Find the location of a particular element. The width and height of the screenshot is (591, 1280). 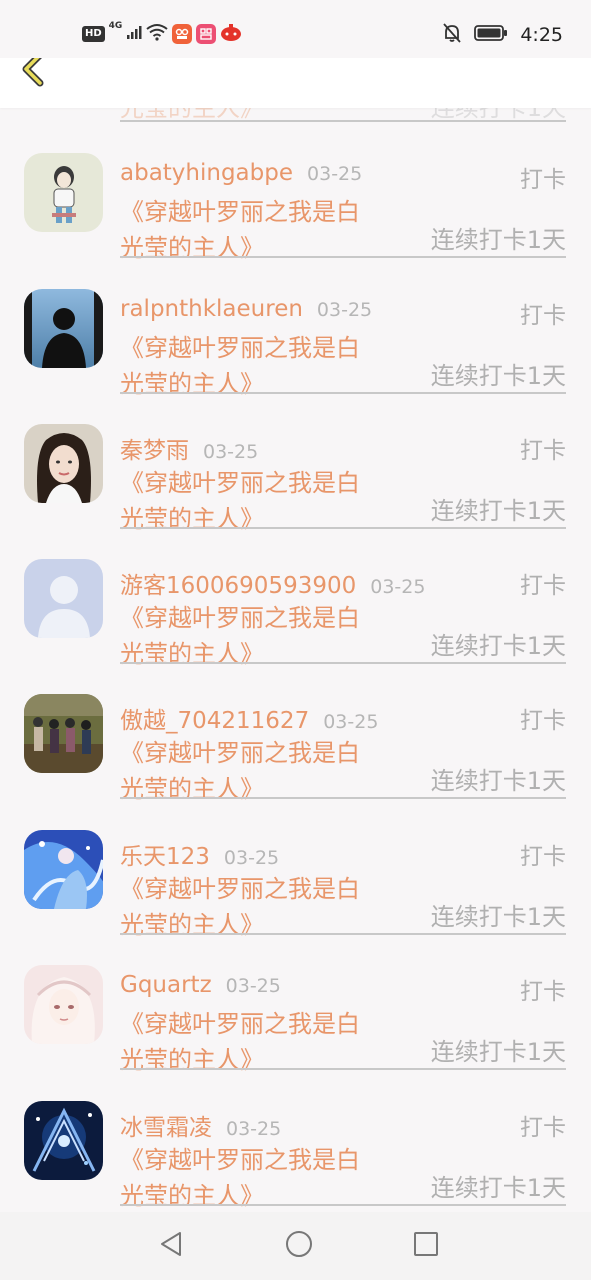

username: 游客1600690593900 is located at coordinates (238, 583).